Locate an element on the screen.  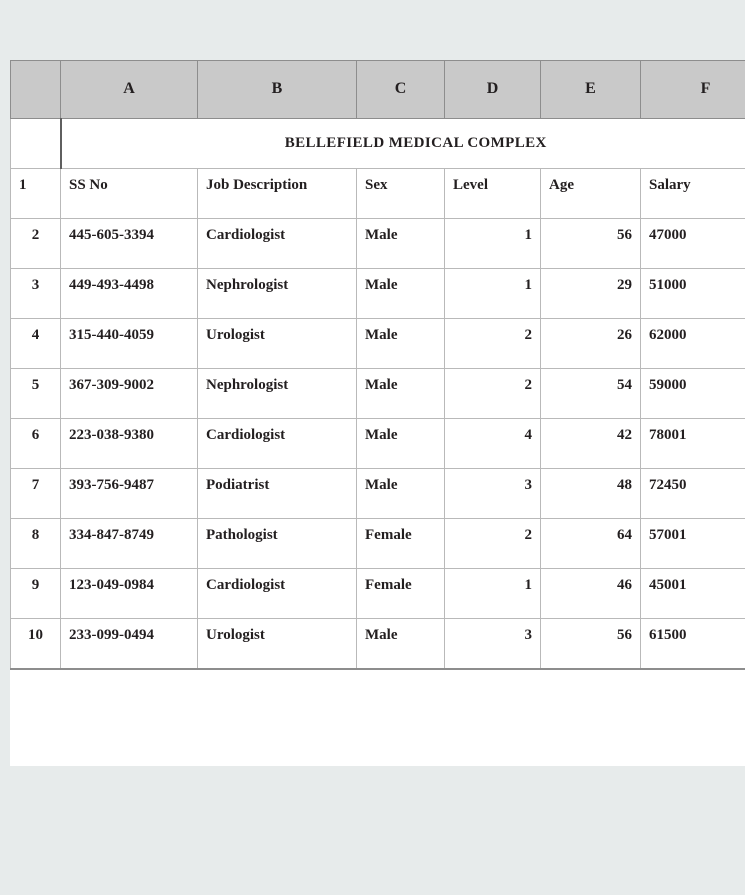
select-all-corner is located at coordinates (35, 89).